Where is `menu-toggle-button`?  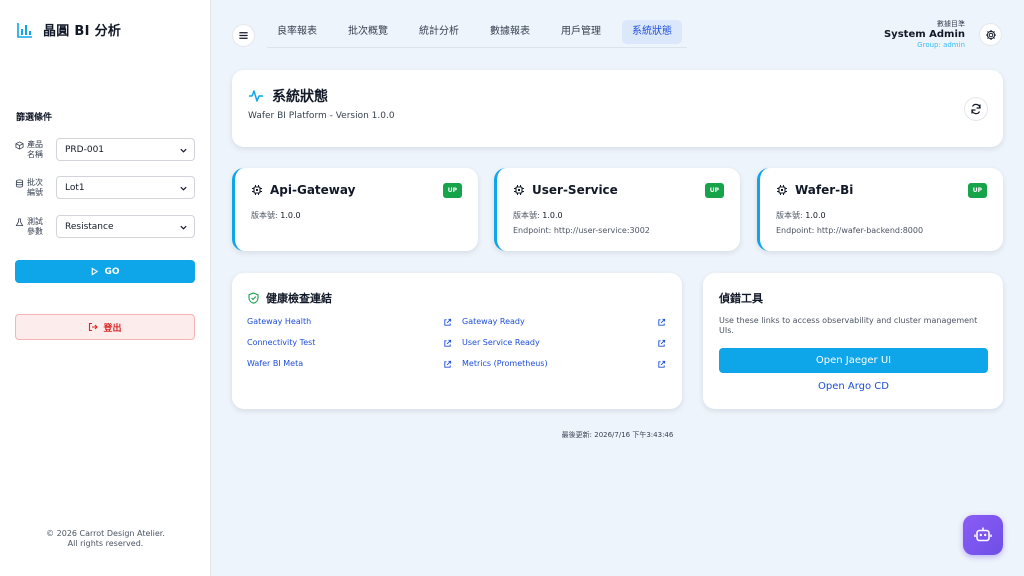
menu-toggle-button is located at coordinates (243, 35).